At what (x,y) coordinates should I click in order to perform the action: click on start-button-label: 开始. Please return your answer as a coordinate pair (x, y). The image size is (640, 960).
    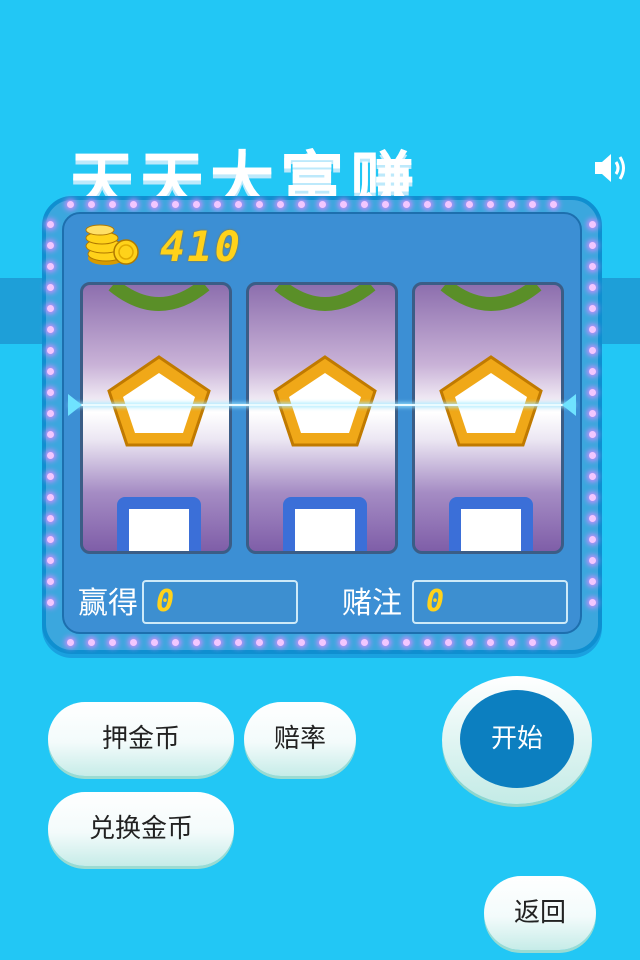
    Looking at the image, I should click on (517, 739).